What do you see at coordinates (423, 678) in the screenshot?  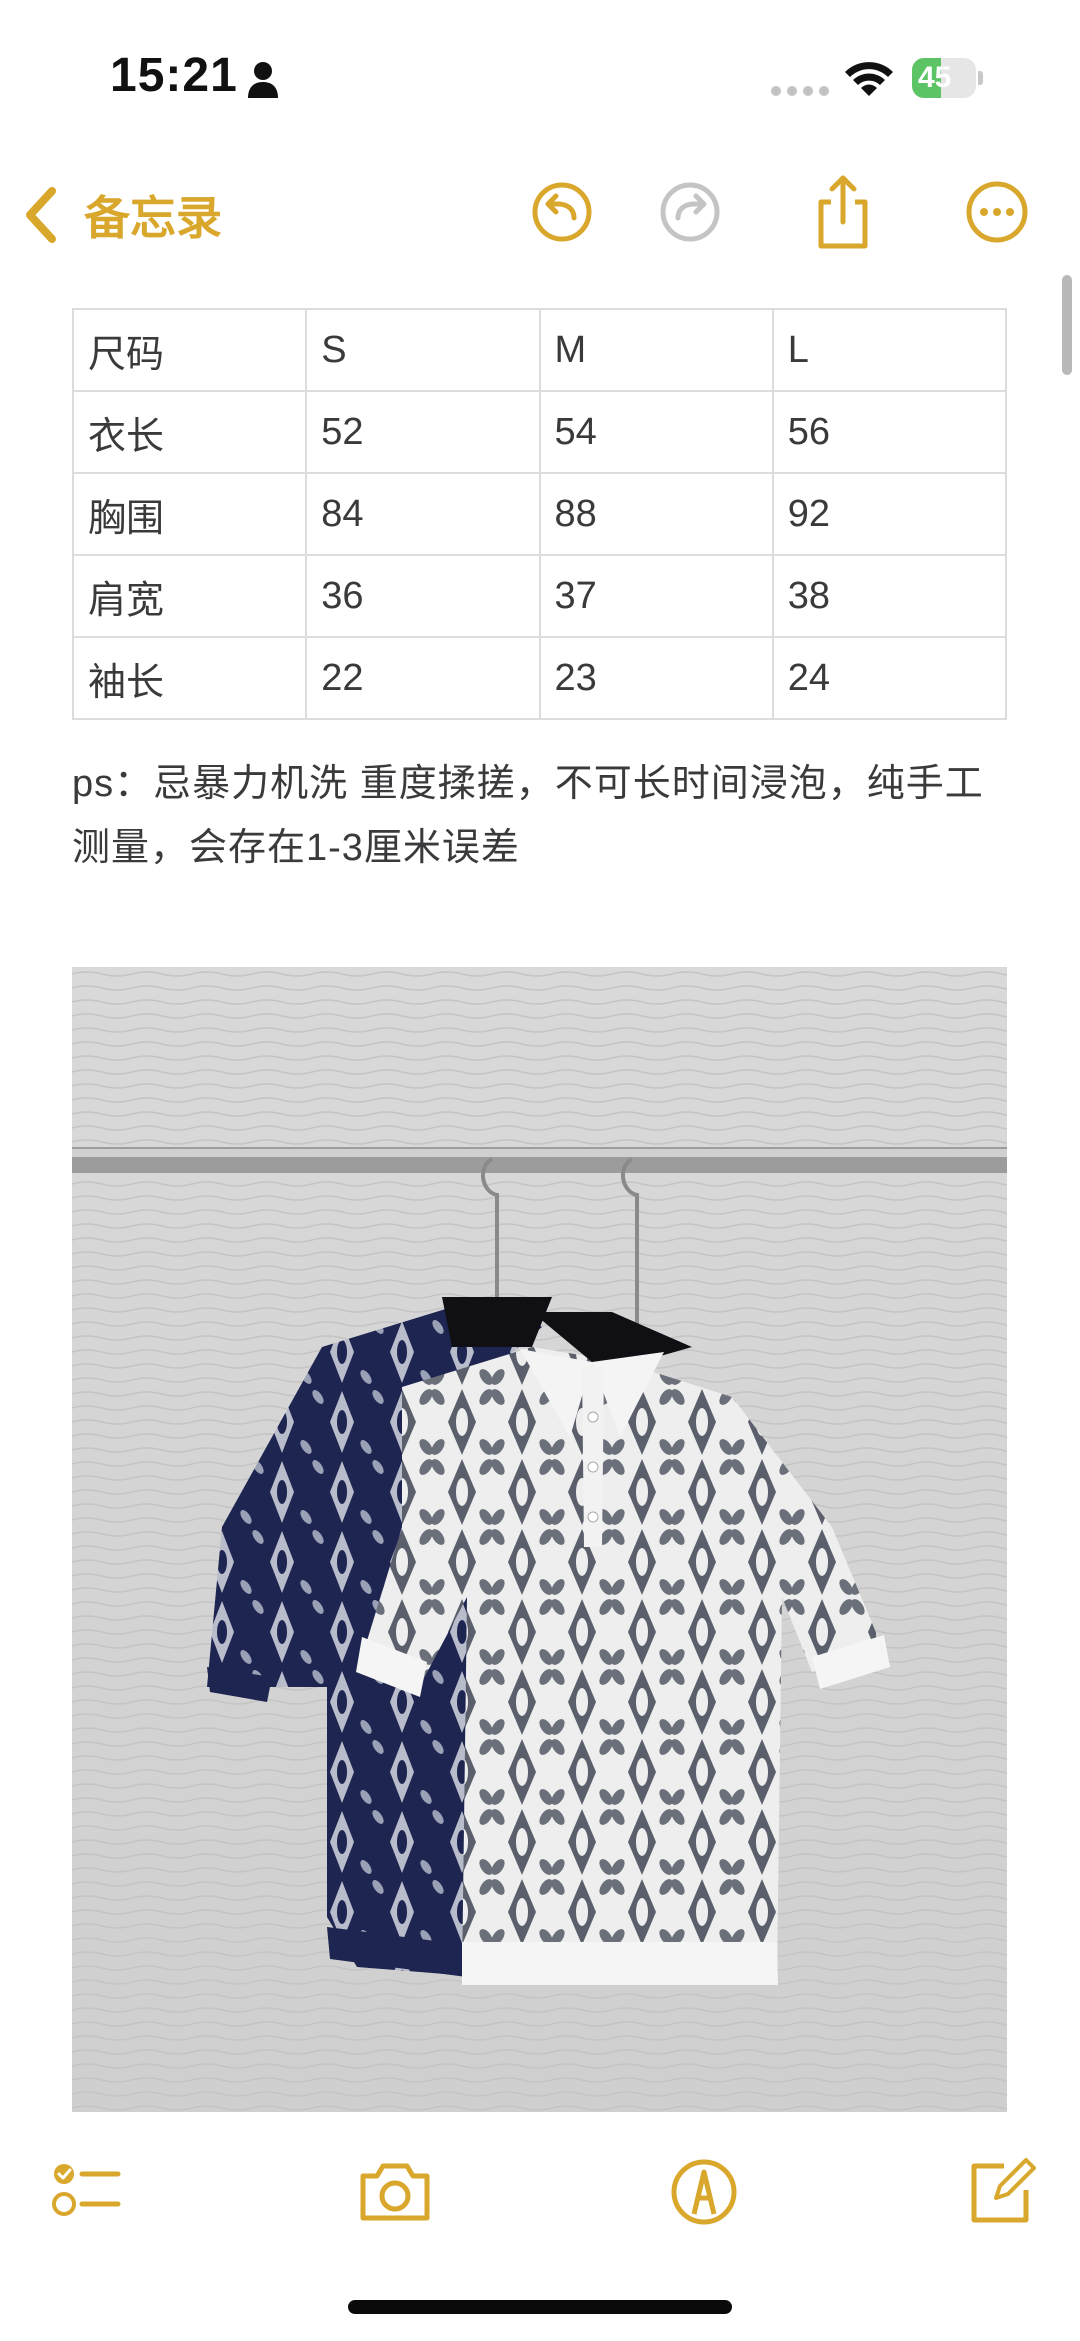 I see `table-cell: 22` at bounding box center [423, 678].